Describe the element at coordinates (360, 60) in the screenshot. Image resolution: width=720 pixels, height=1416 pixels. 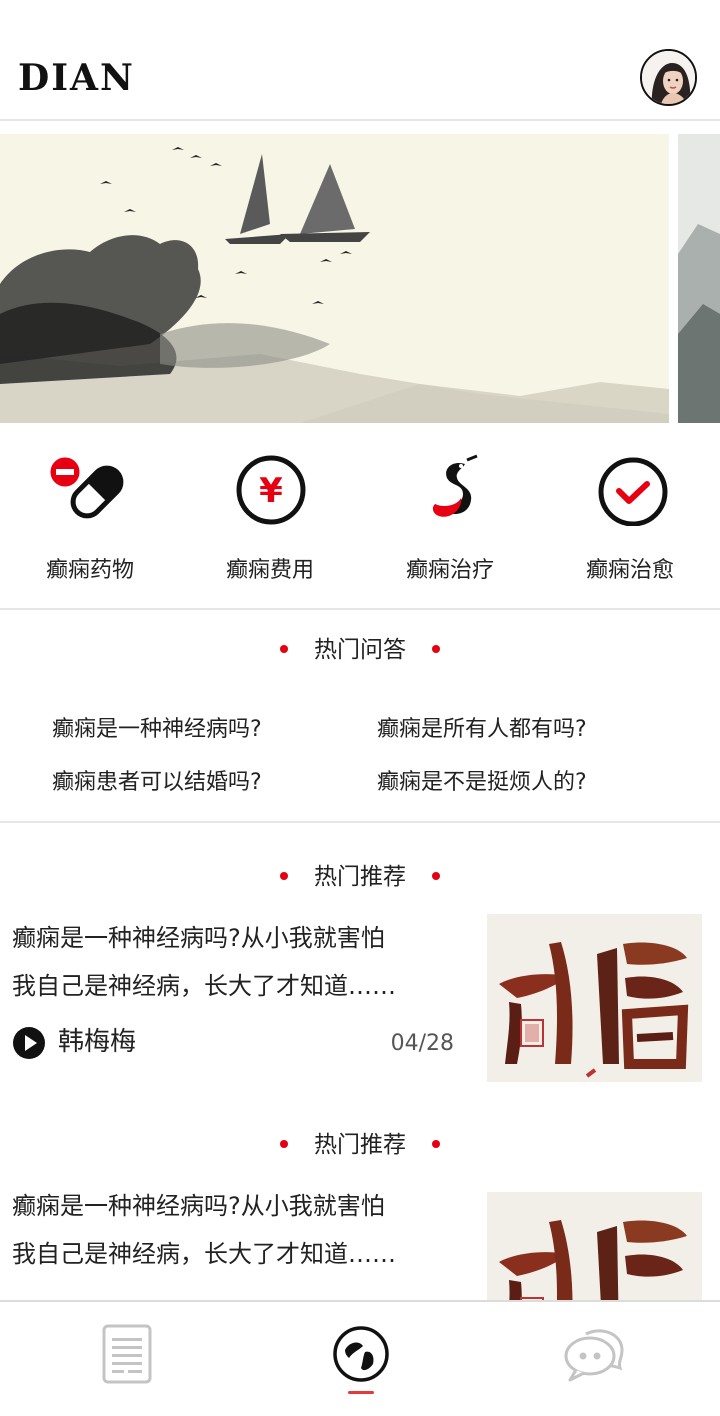
I see `app-header: DIAN` at that location.